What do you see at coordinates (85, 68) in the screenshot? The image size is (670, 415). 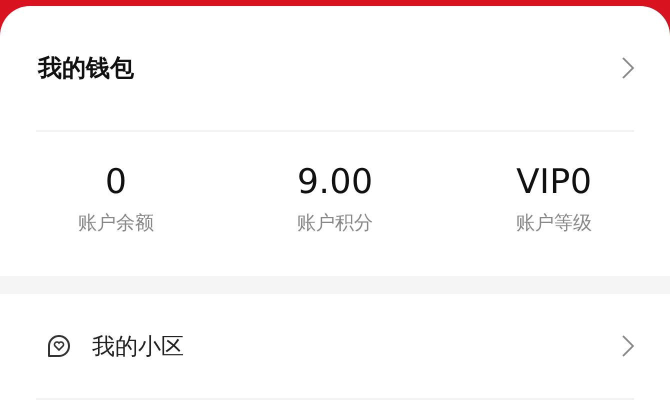 I see `wallet-title: 我的钱包` at bounding box center [85, 68].